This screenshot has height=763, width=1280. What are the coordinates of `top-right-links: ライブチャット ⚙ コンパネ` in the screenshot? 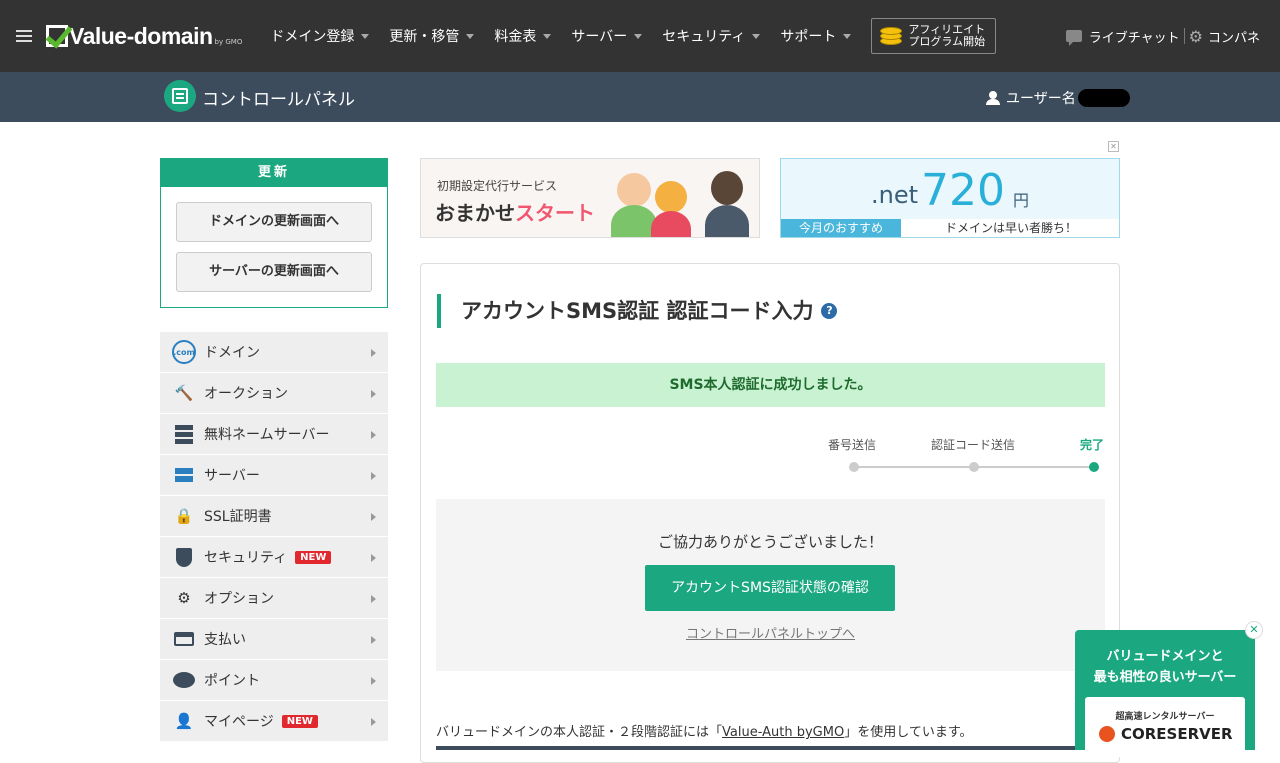 It's located at (1162, 36).